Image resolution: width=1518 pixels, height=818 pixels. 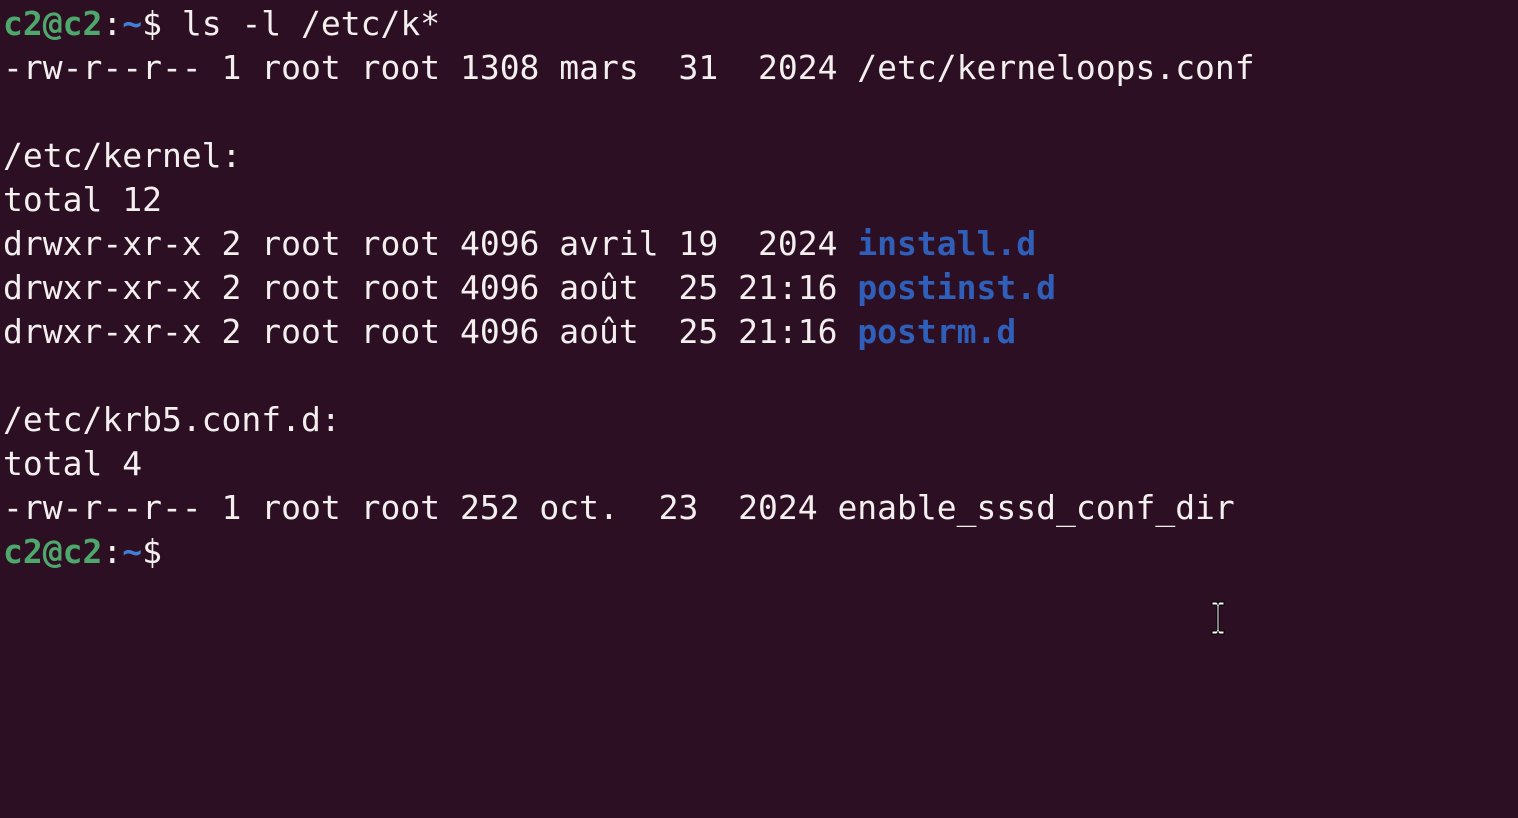 I want to click on kernel-dir-total: total 12, so click(x=82, y=199).